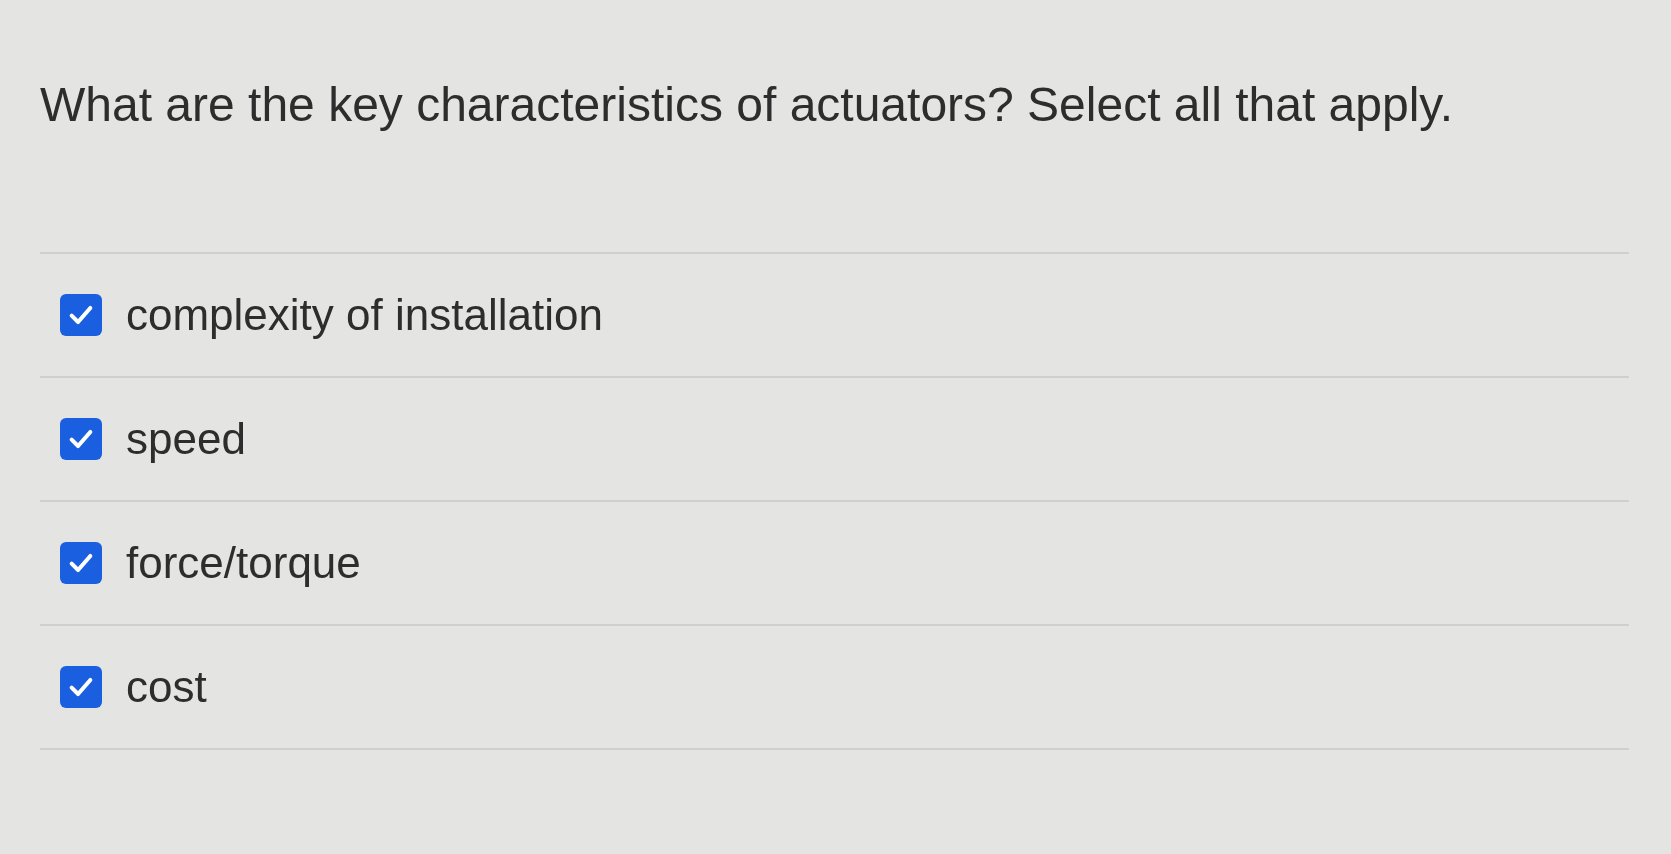 Image resolution: width=1671 pixels, height=854 pixels. Describe the element at coordinates (243, 562) in the screenshot. I see `option-label: force/torque` at that location.